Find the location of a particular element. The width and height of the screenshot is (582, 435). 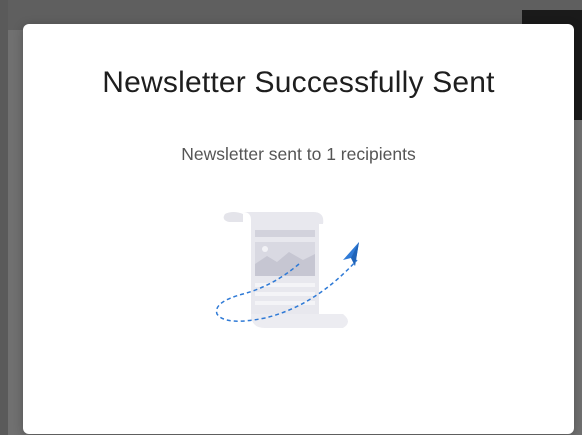

scroll-image-sun is located at coordinates (265, 249).